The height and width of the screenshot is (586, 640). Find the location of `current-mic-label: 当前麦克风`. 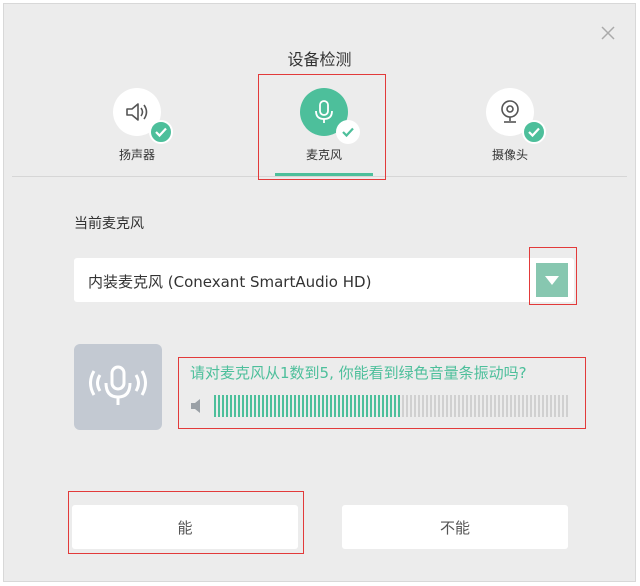

current-mic-label: 当前麦克风 is located at coordinates (109, 224).